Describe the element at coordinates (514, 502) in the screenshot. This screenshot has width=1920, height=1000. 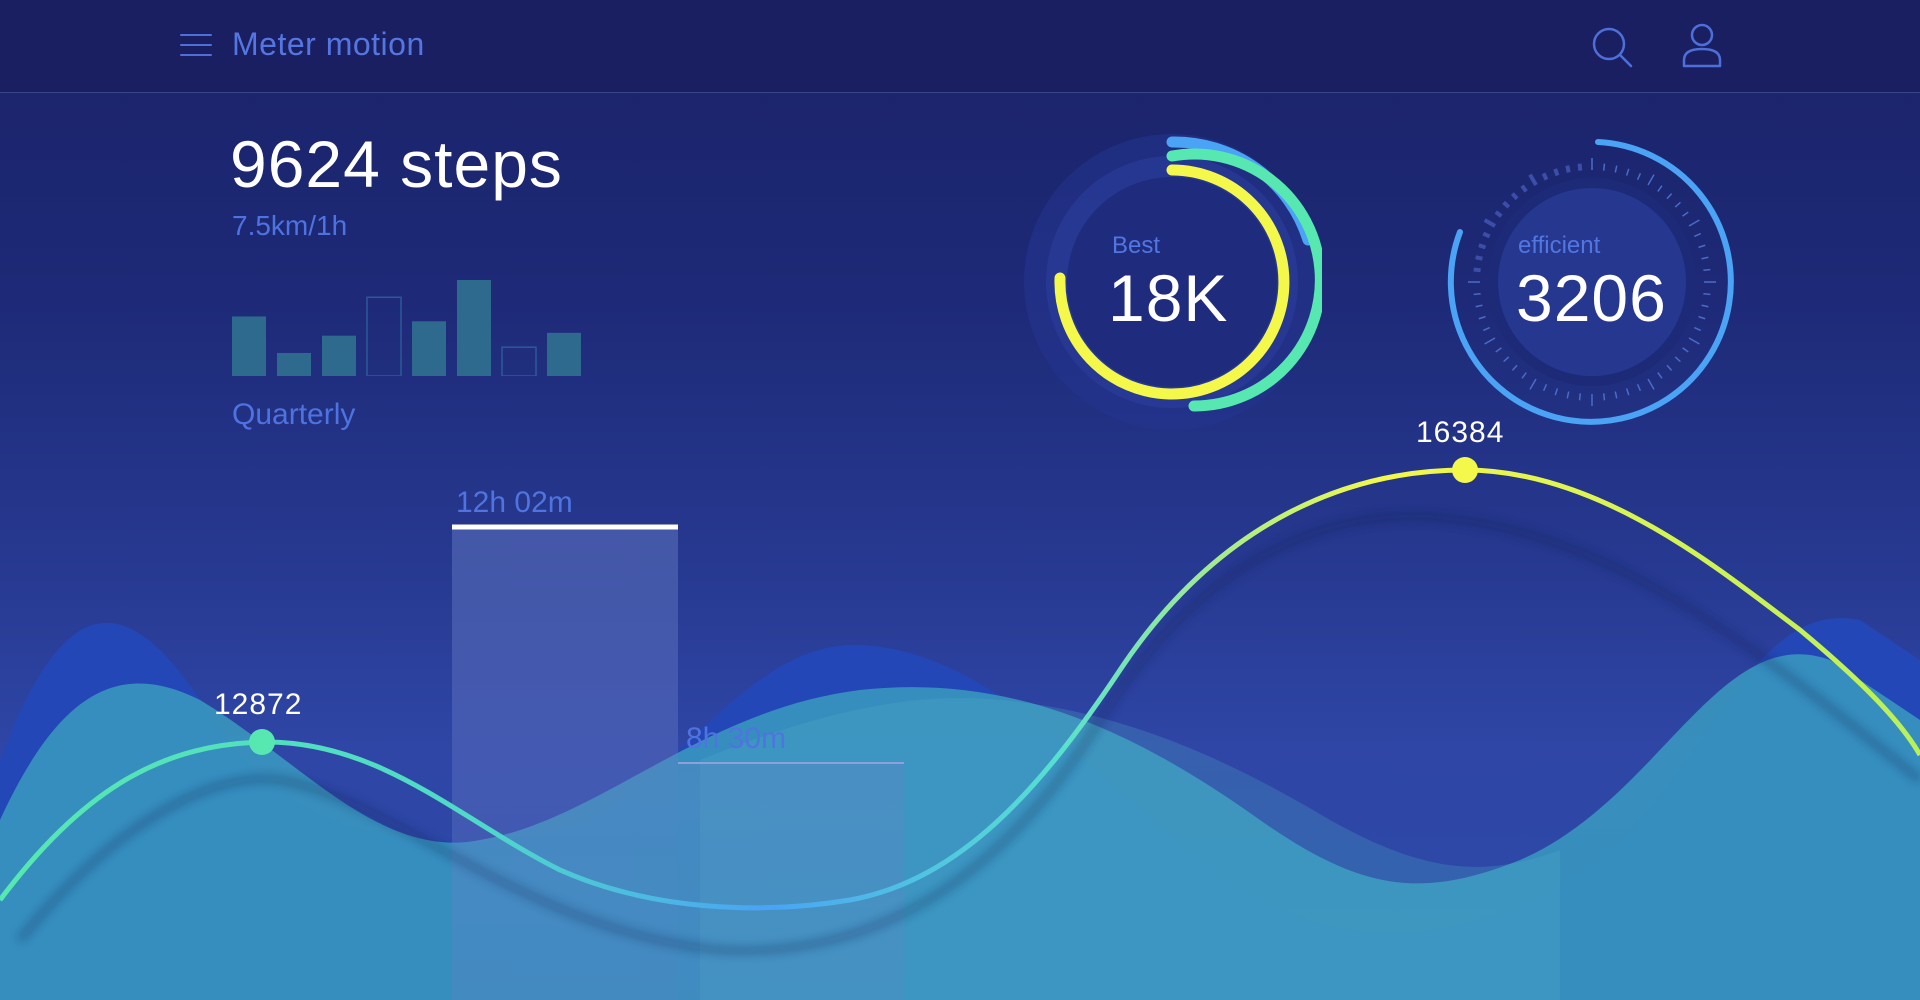
I see `duration-label-1: 12h 02m` at that location.